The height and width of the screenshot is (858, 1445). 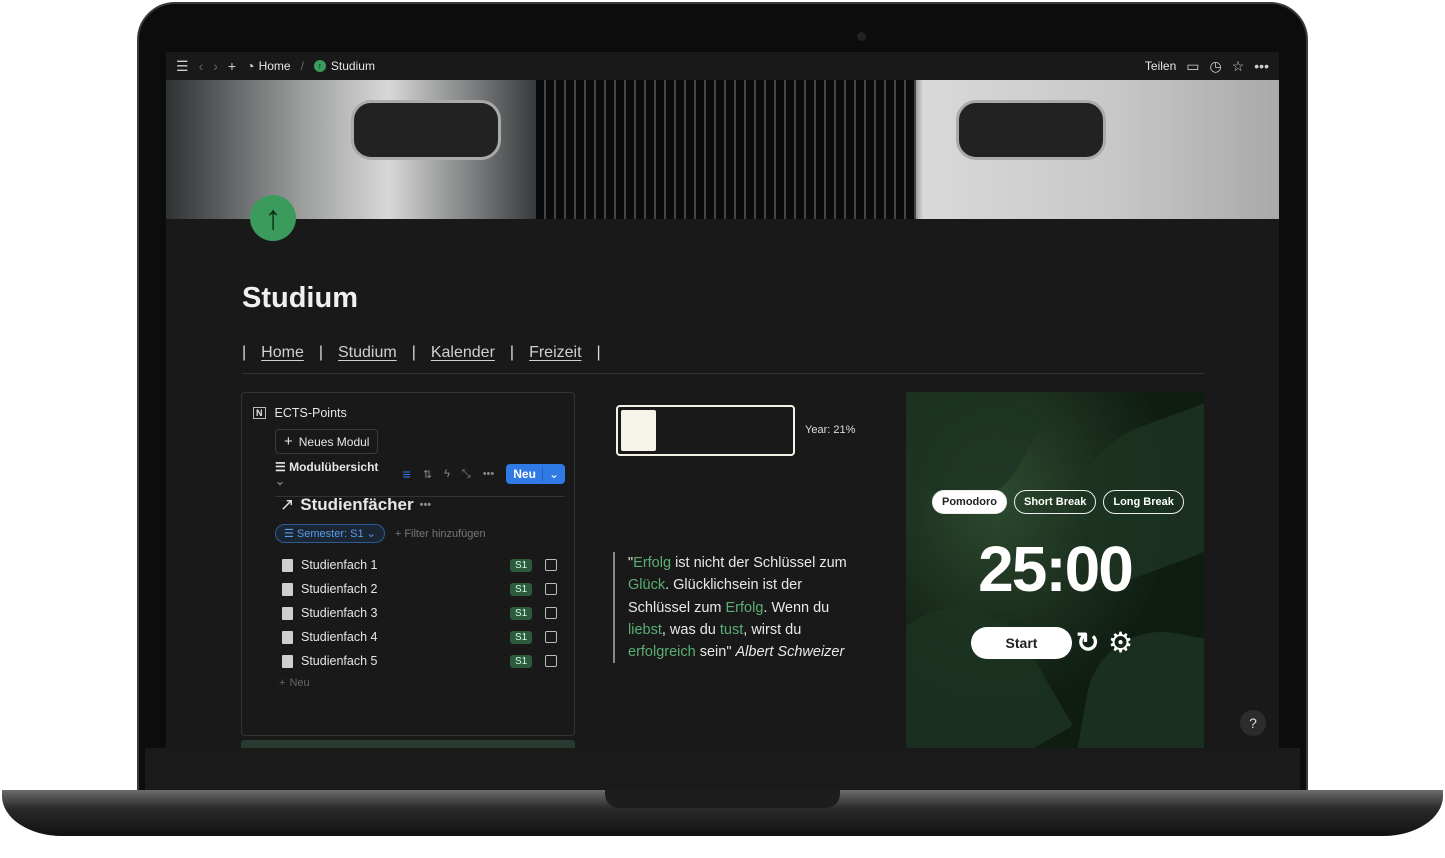 I want to click on new-label: Neu, so click(x=524, y=474).